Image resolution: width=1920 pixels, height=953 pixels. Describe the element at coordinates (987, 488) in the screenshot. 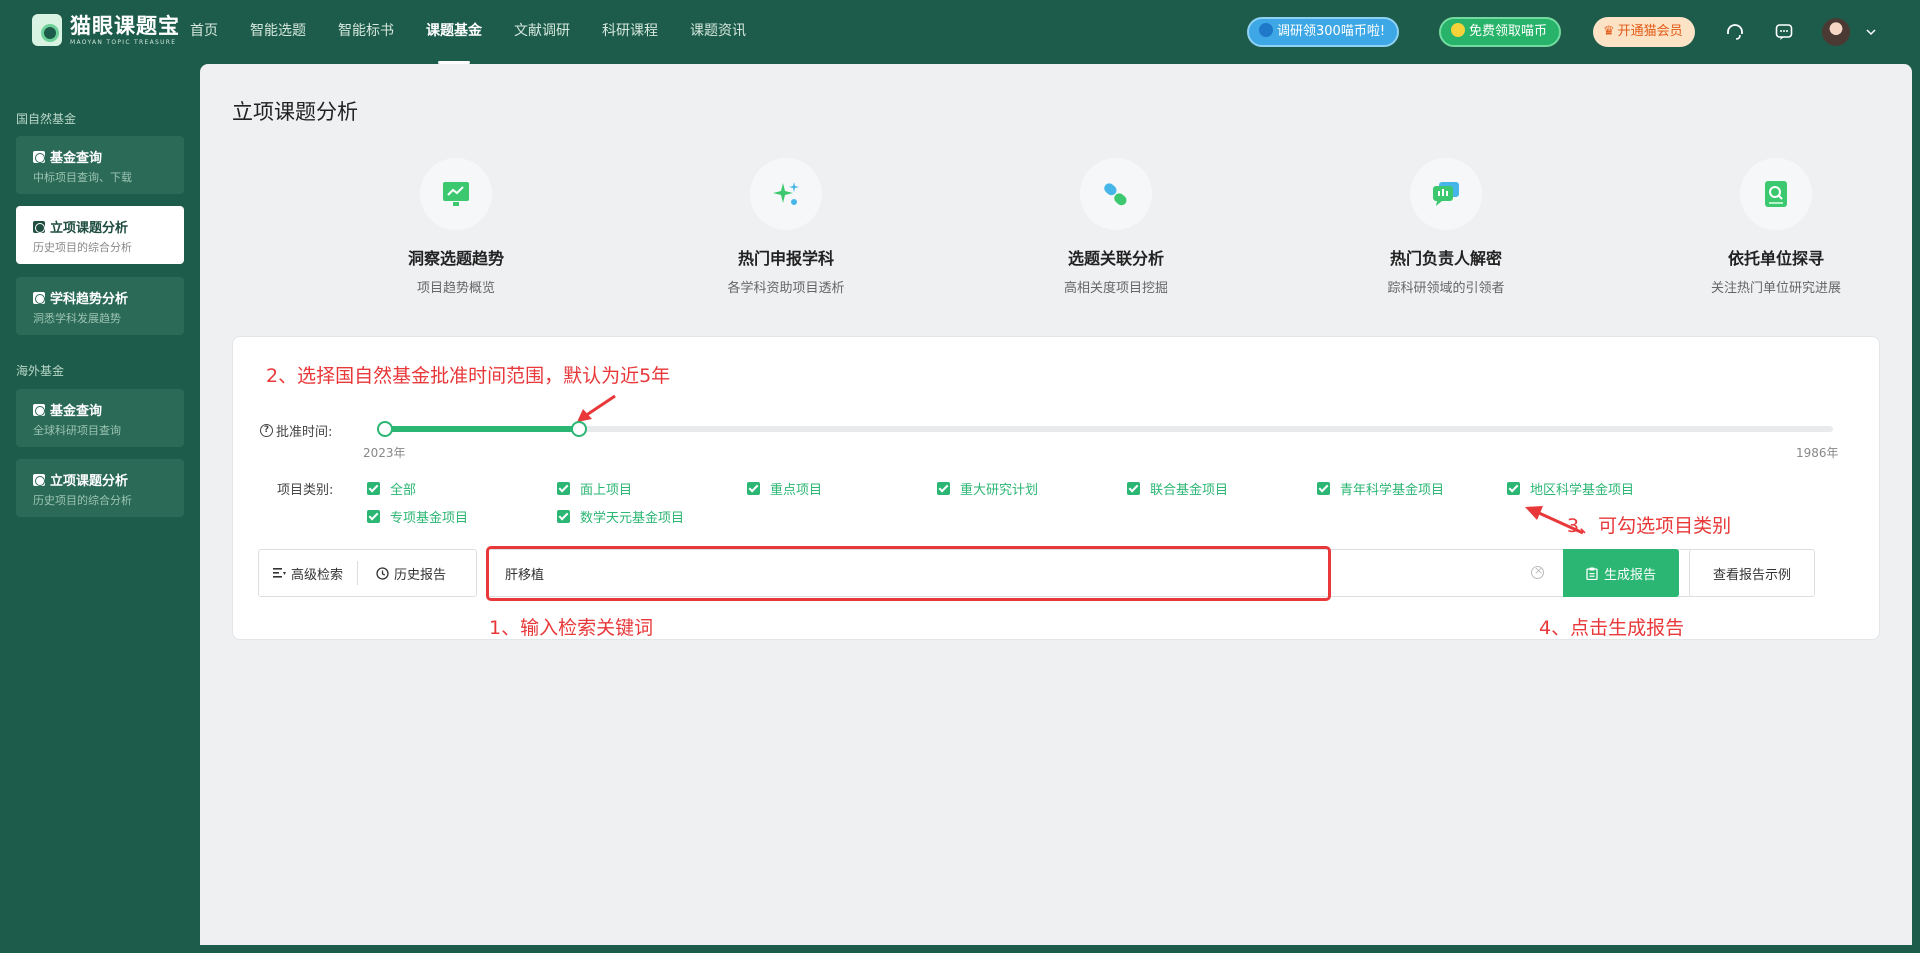

I see `checkbox-major-research: 重大研究计划` at that location.